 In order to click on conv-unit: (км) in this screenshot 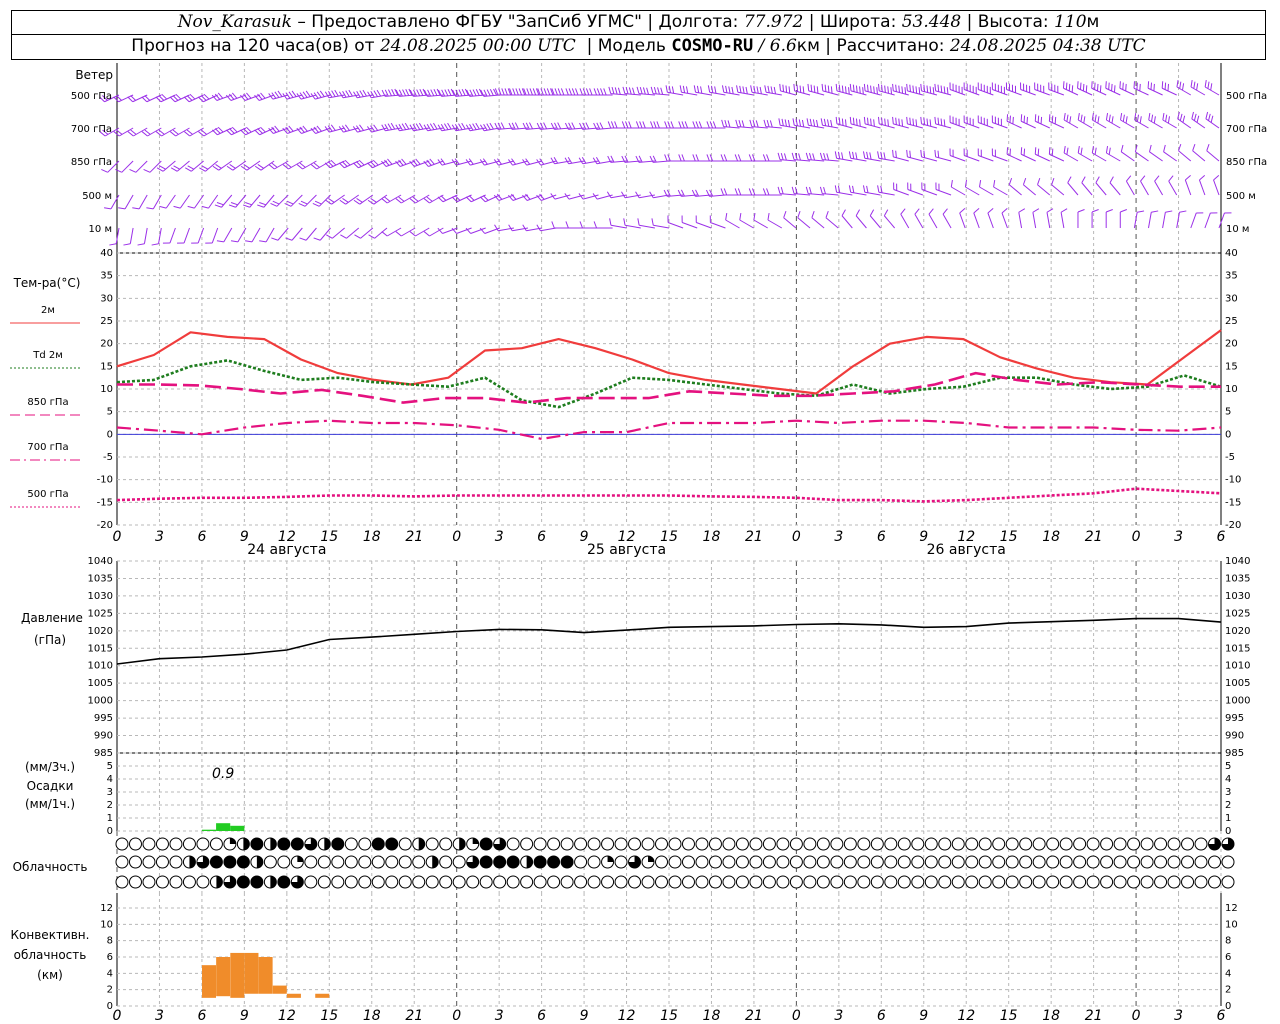, I will do `click(50, 975)`.